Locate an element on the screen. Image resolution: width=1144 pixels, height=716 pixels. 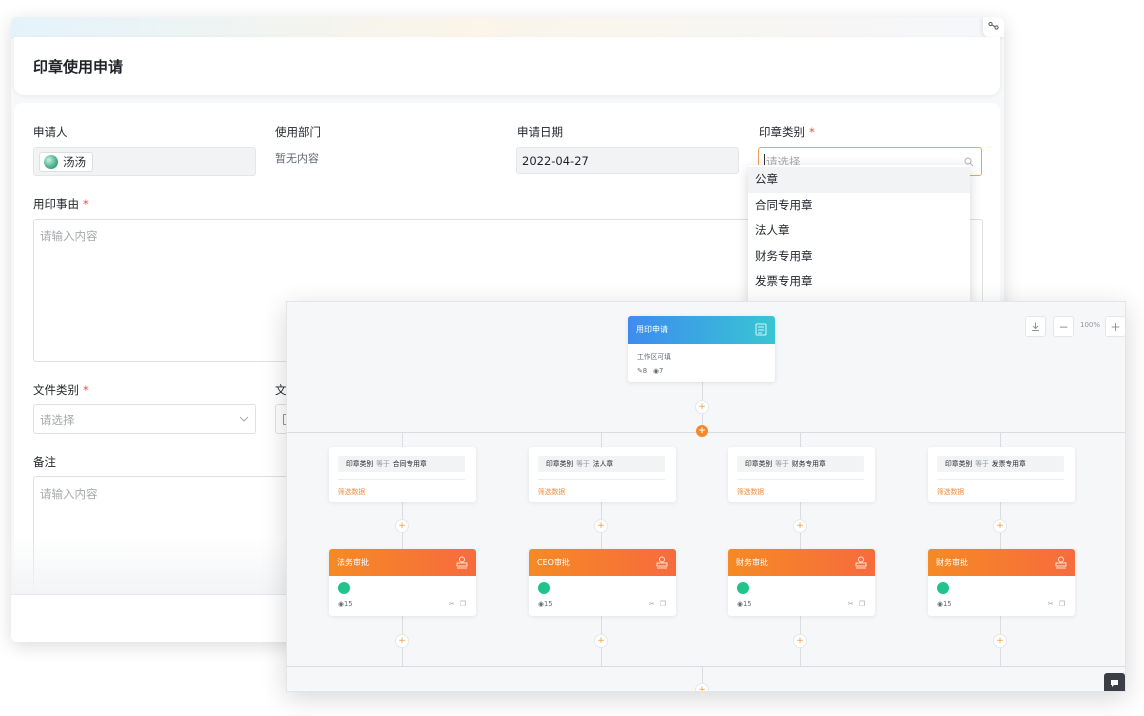
share-button is located at coordinates (993, 27).